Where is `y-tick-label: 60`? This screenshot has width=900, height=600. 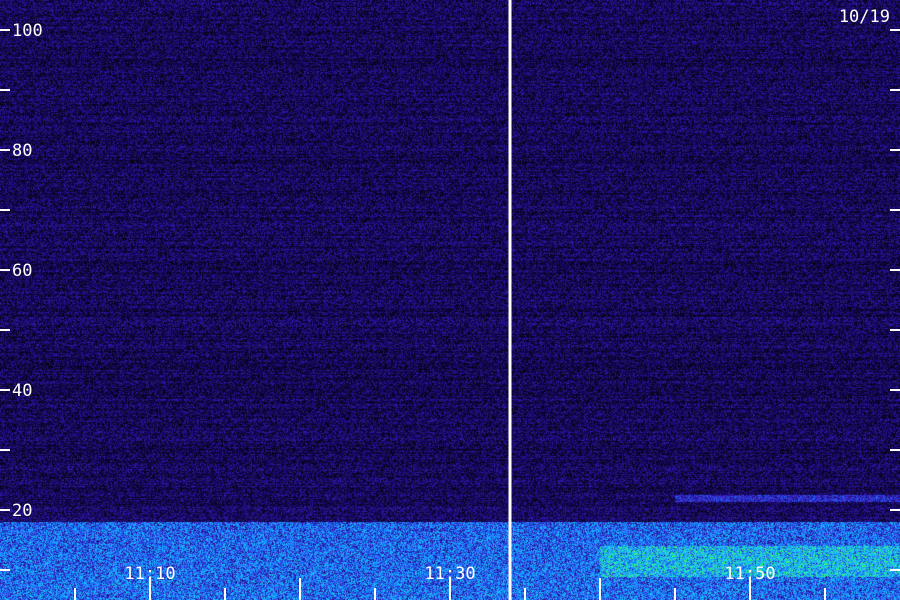 y-tick-label: 60 is located at coordinates (22, 271).